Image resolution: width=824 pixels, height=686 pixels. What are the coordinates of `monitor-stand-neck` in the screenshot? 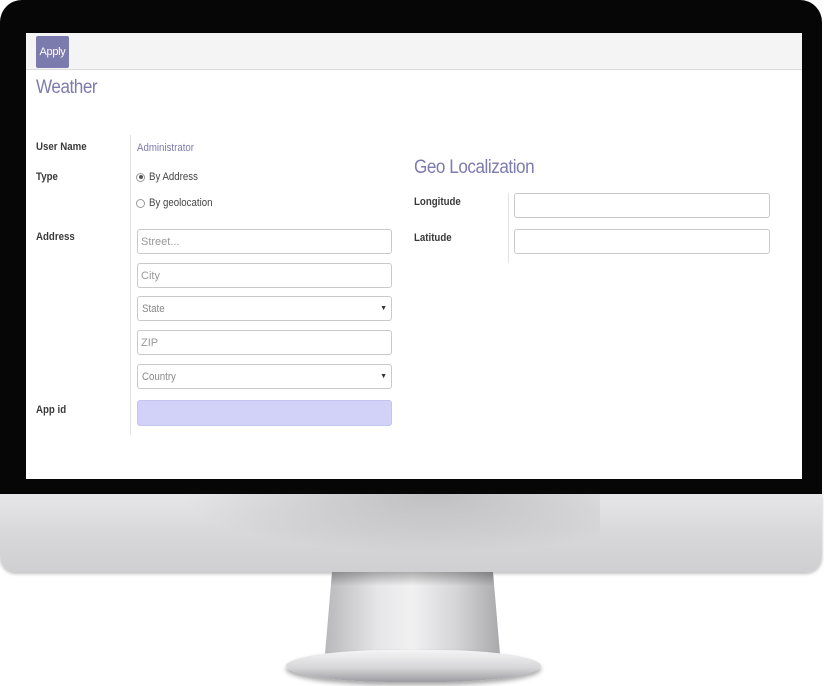 It's located at (412, 613).